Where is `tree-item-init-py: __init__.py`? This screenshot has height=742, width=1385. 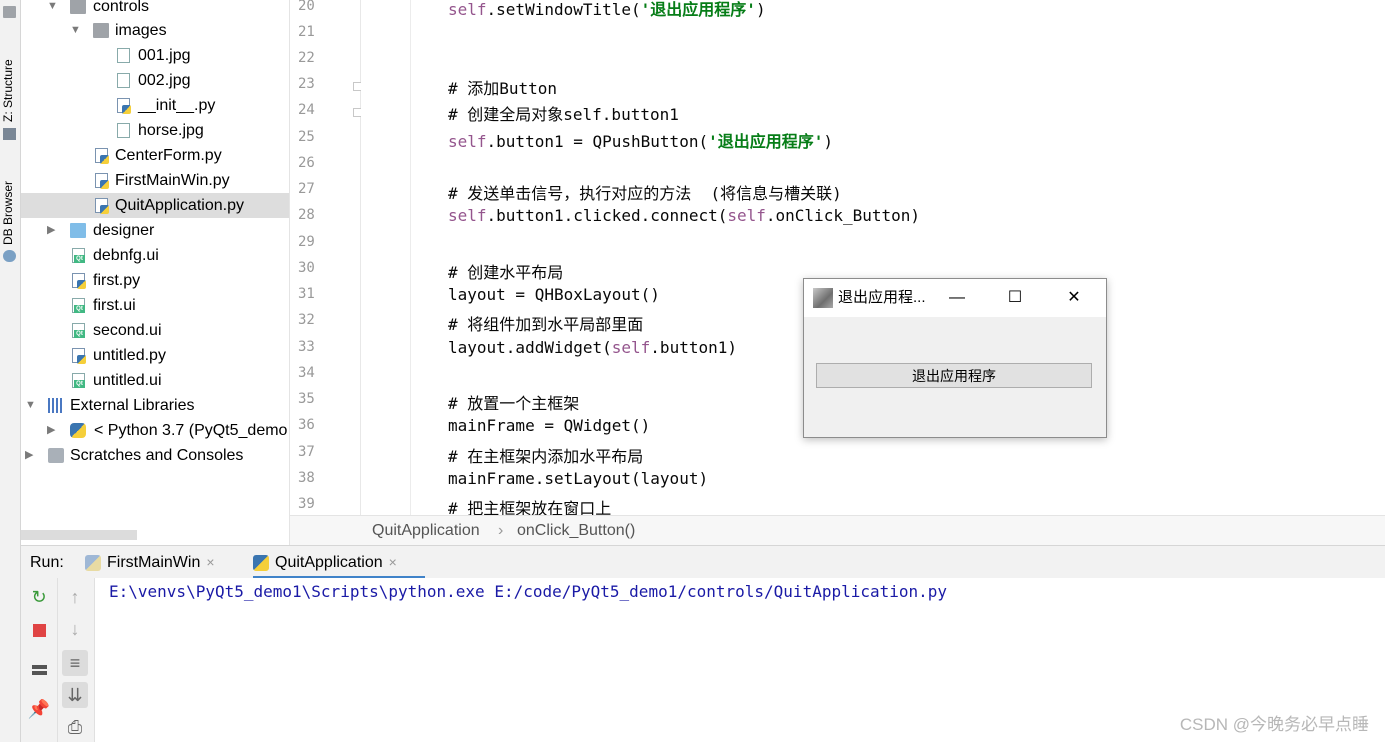
tree-item-init-py: __init__.py is located at coordinates (155, 105).